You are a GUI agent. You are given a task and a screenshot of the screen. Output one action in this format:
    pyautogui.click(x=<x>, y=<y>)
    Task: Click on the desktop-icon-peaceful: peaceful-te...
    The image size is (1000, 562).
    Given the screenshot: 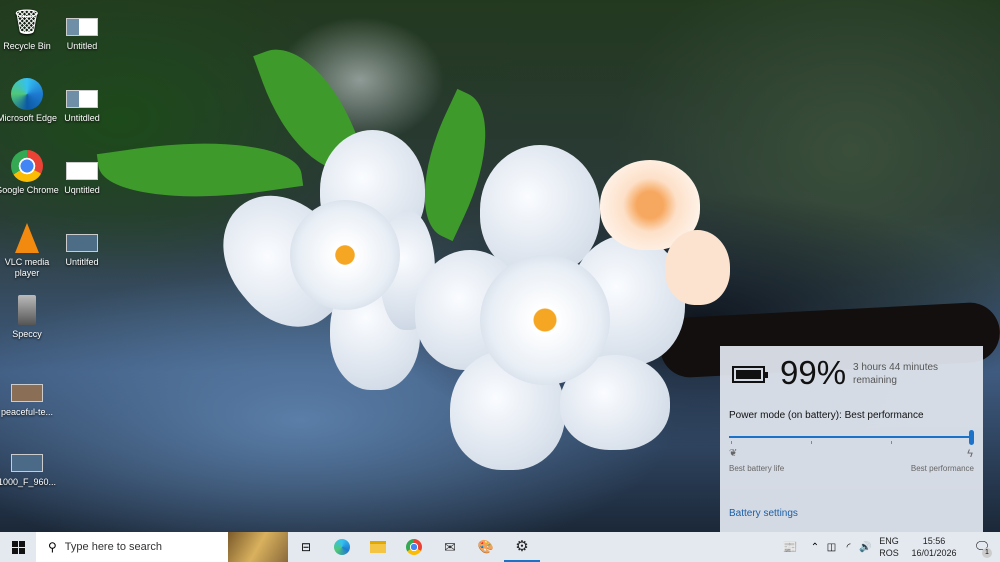 What is the action you would take?
    pyautogui.click(x=31, y=395)
    